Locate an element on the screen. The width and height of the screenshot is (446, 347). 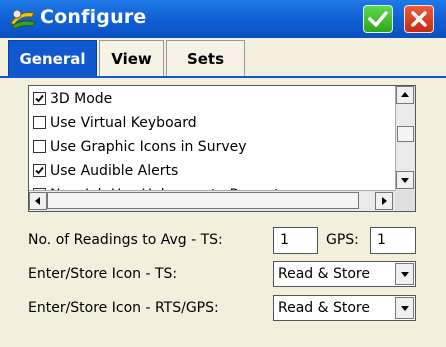
title-bar: Configure is located at coordinates (223, 19).